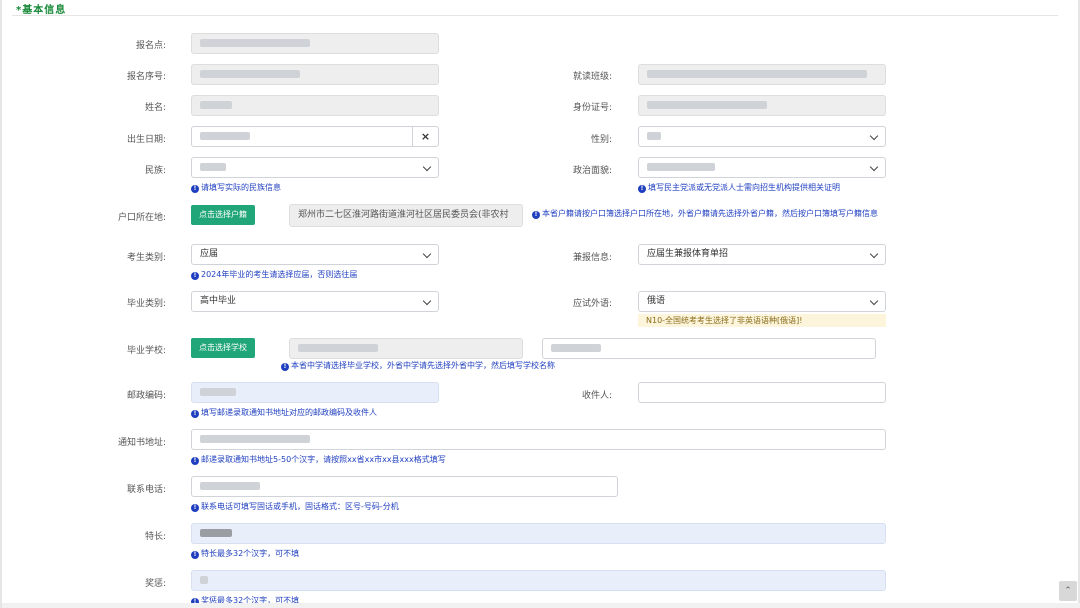 The height and width of the screenshot is (608, 1080). What do you see at coordinates (762, 136) in the screenshot?
I see `gender-select` at bounding box center [762, 136].